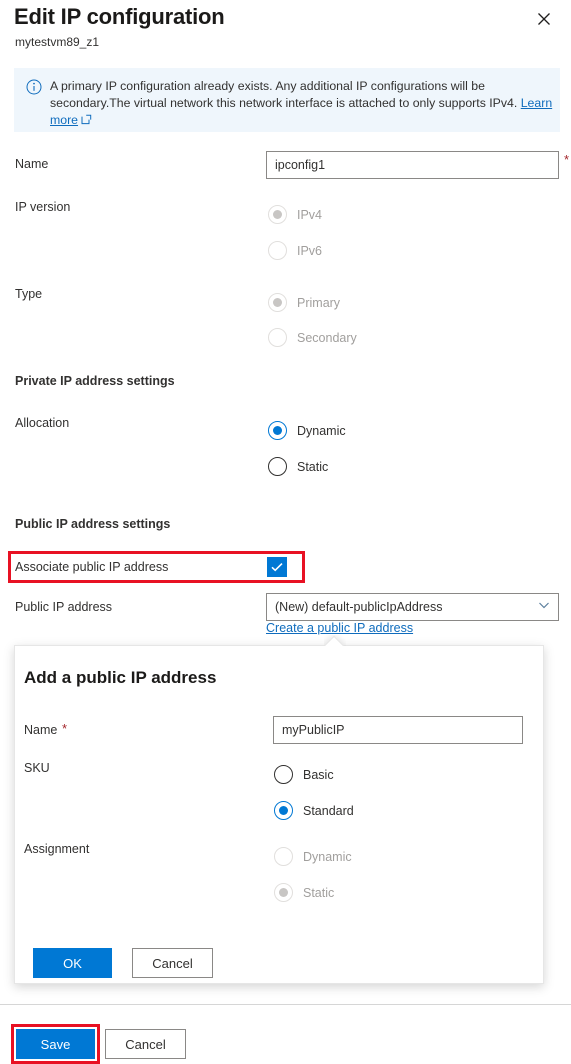 The width and height of the screenshot is (571, 1064). I want to click on blade-subtitle: mytestvm89_z1, so click(57, 42).